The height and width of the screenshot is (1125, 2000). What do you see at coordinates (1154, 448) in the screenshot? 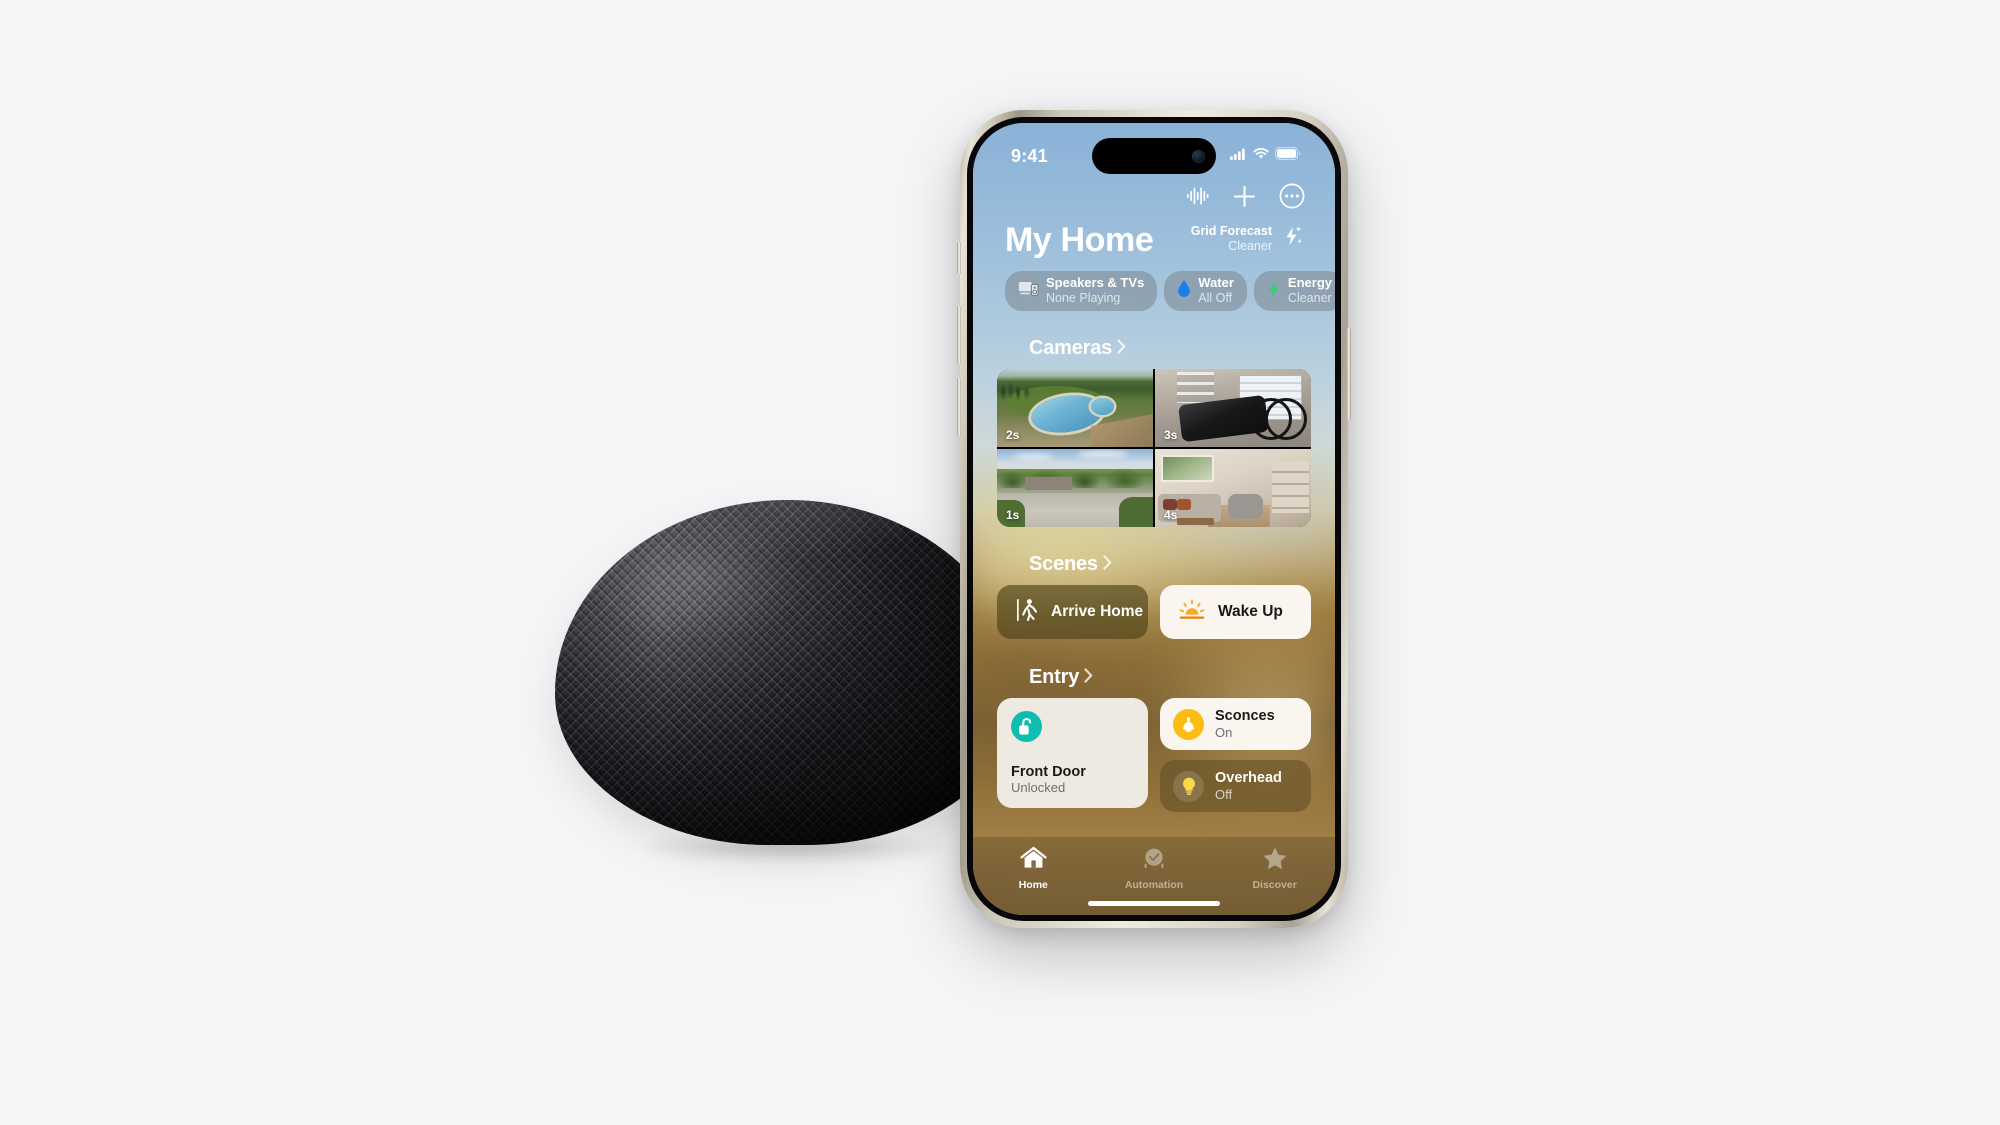
I see `cameras-grid: 2s 3s 1s 4s` at bounding box center [1154, 448].